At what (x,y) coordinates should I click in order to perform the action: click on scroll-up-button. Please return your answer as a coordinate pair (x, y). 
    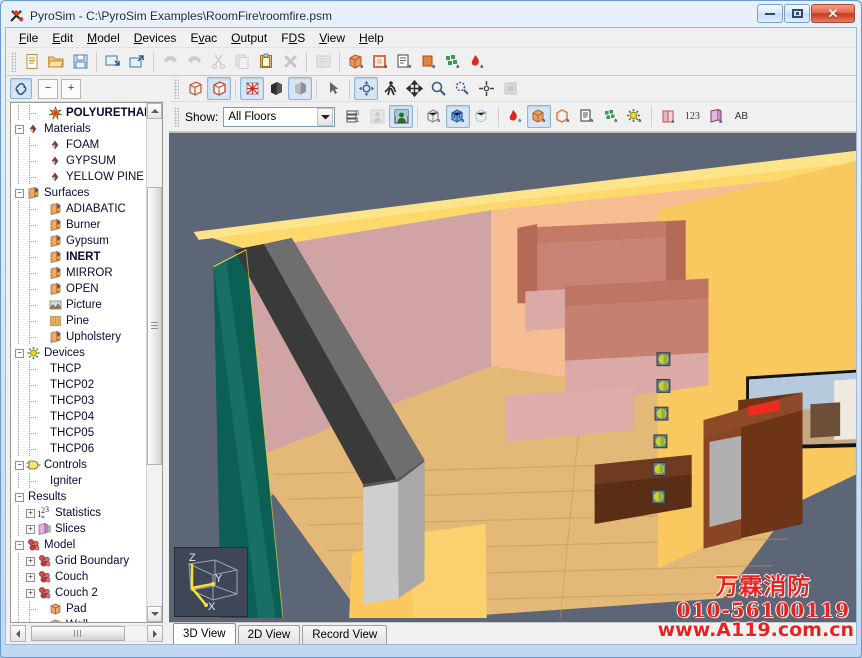
    Looking at the image, I should click on (154, 111).